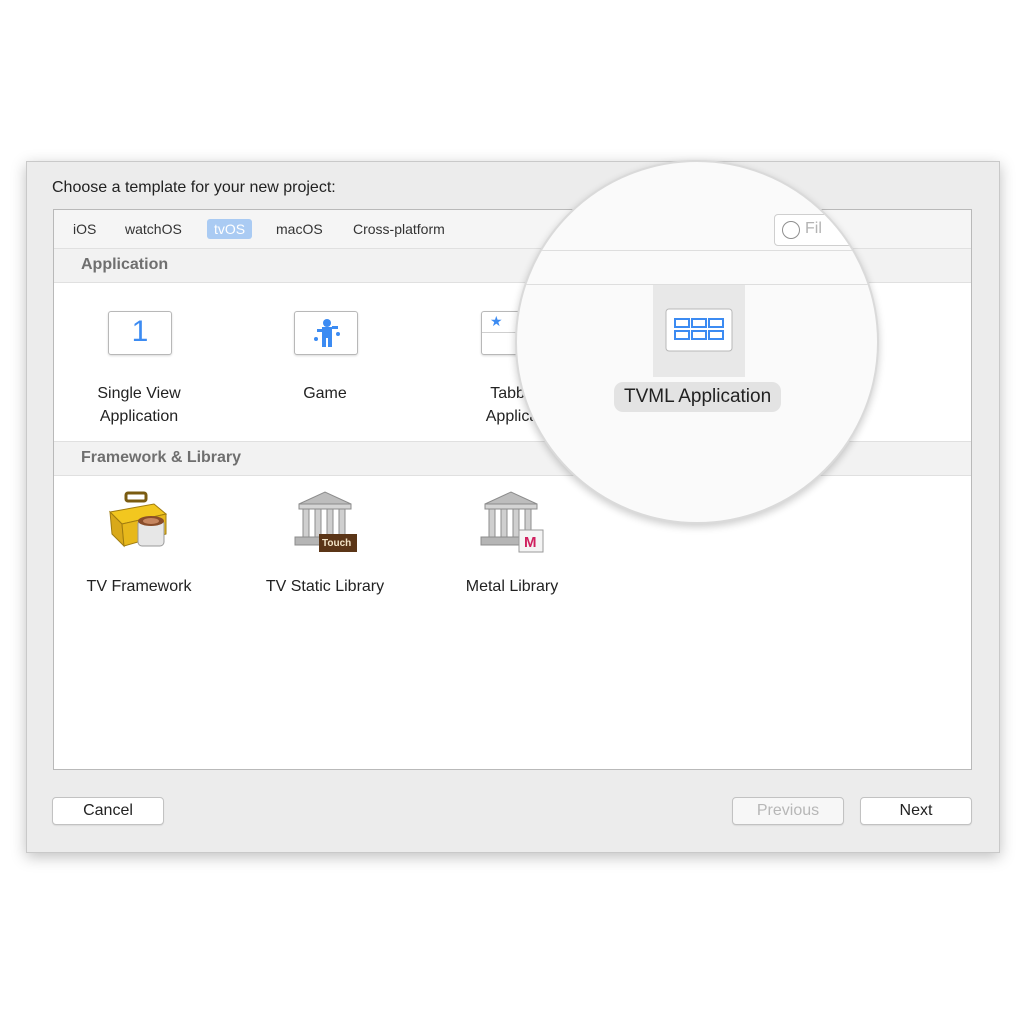 The width and height of the screenshot is (1024, 1024). I want to click on template-label: Application, so click(139, 416).